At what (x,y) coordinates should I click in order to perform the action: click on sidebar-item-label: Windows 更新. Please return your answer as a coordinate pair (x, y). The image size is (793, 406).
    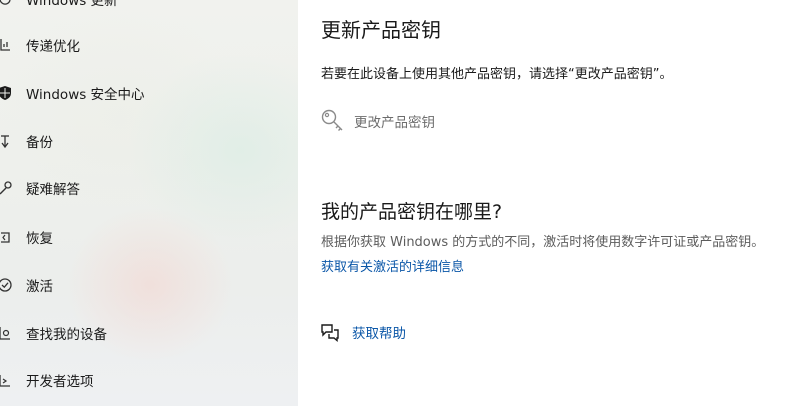
    Looking at the image, I should click on (72, 4).